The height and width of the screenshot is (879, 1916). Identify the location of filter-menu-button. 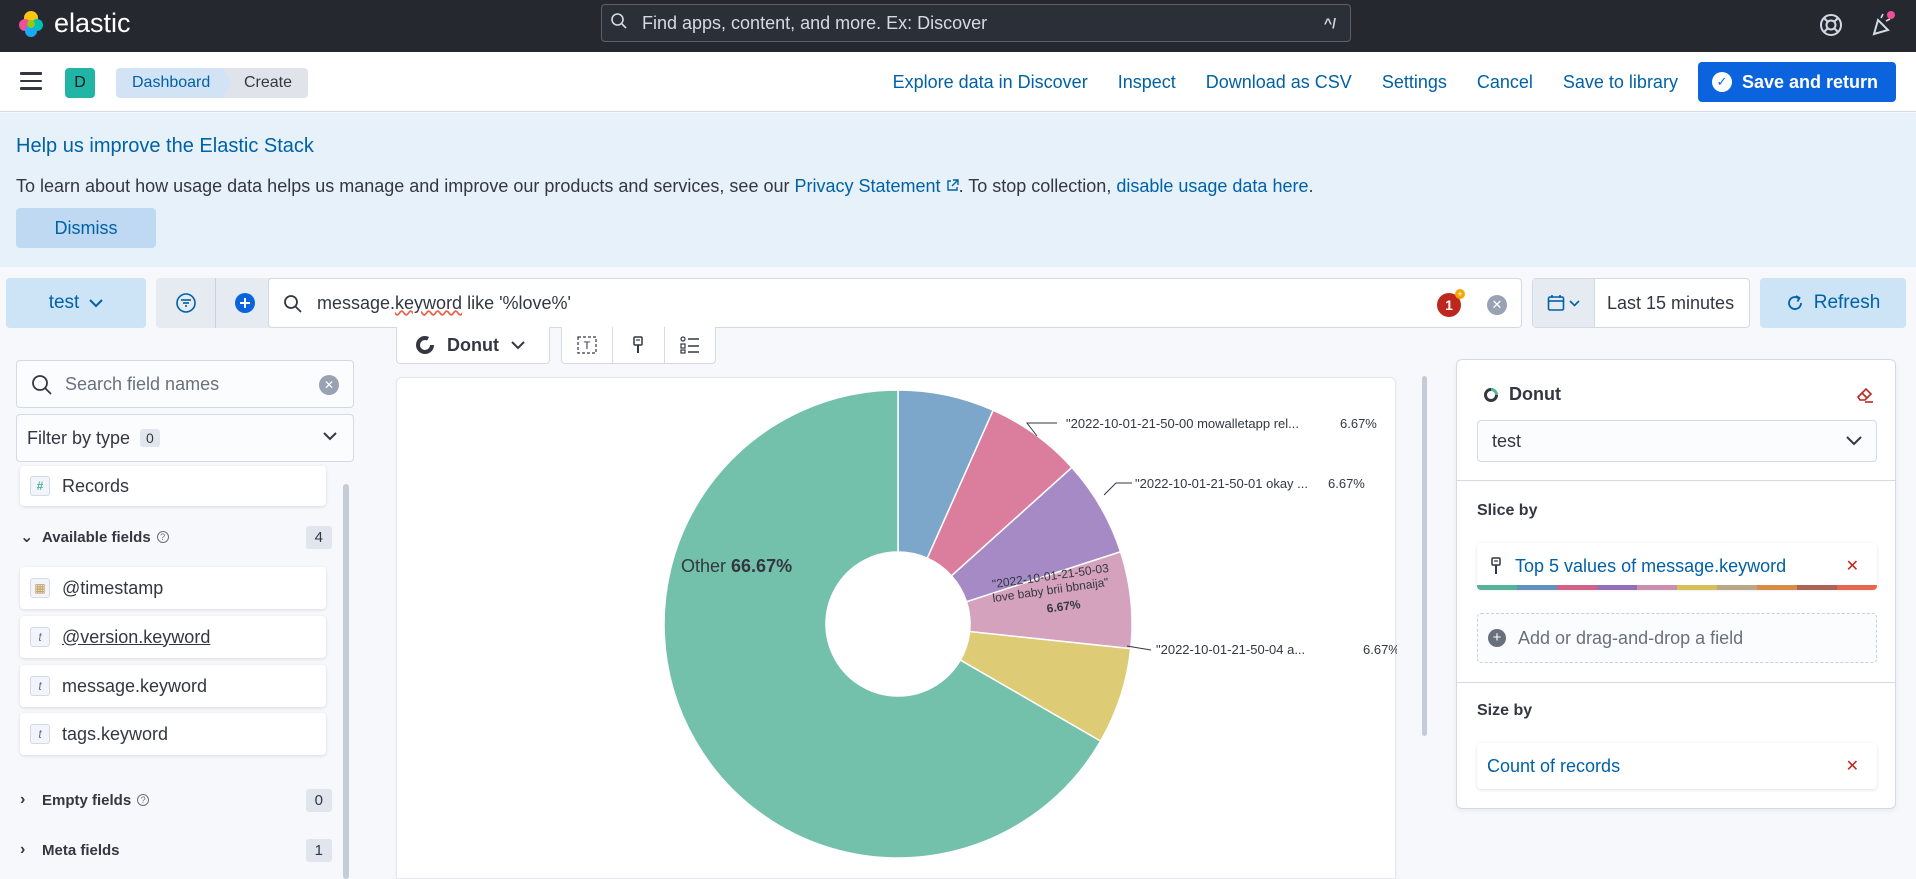
(185, 303).